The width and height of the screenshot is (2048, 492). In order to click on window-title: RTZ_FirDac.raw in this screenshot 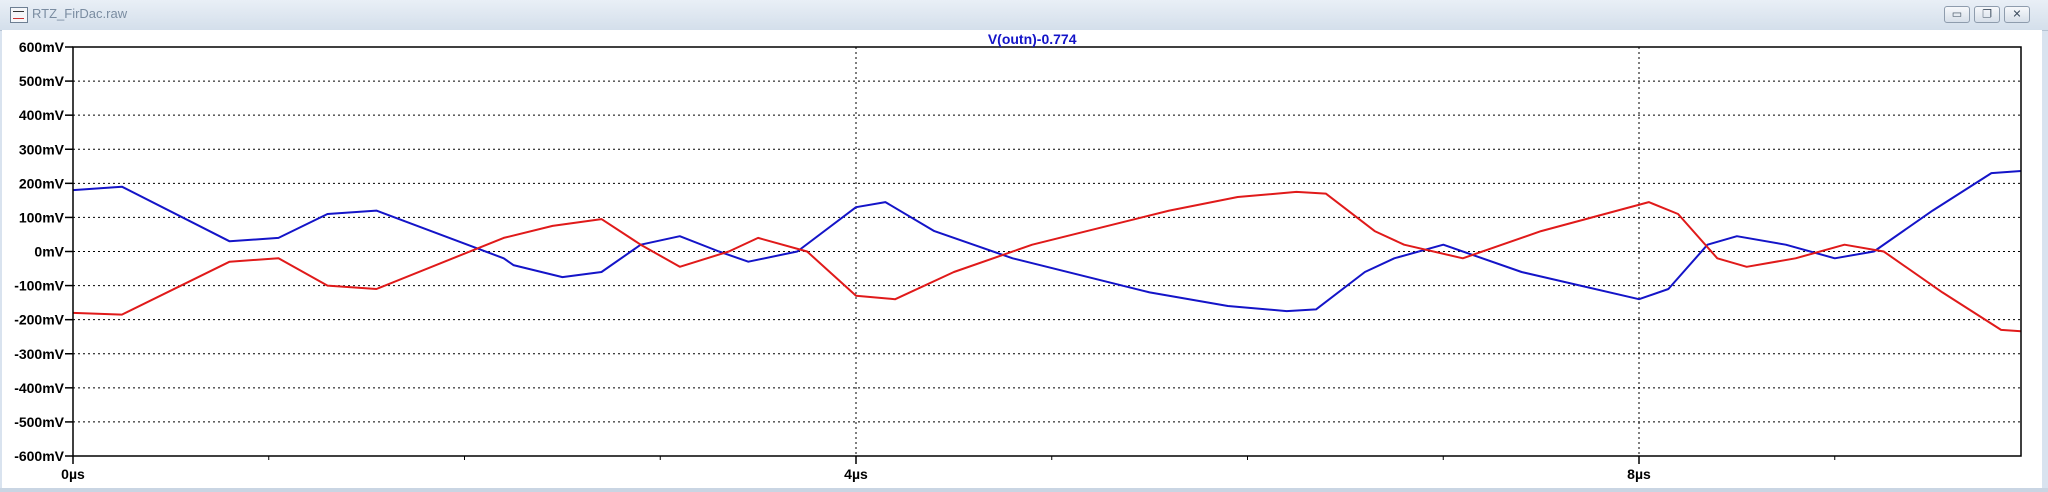, I will do `click(80, 13)`.